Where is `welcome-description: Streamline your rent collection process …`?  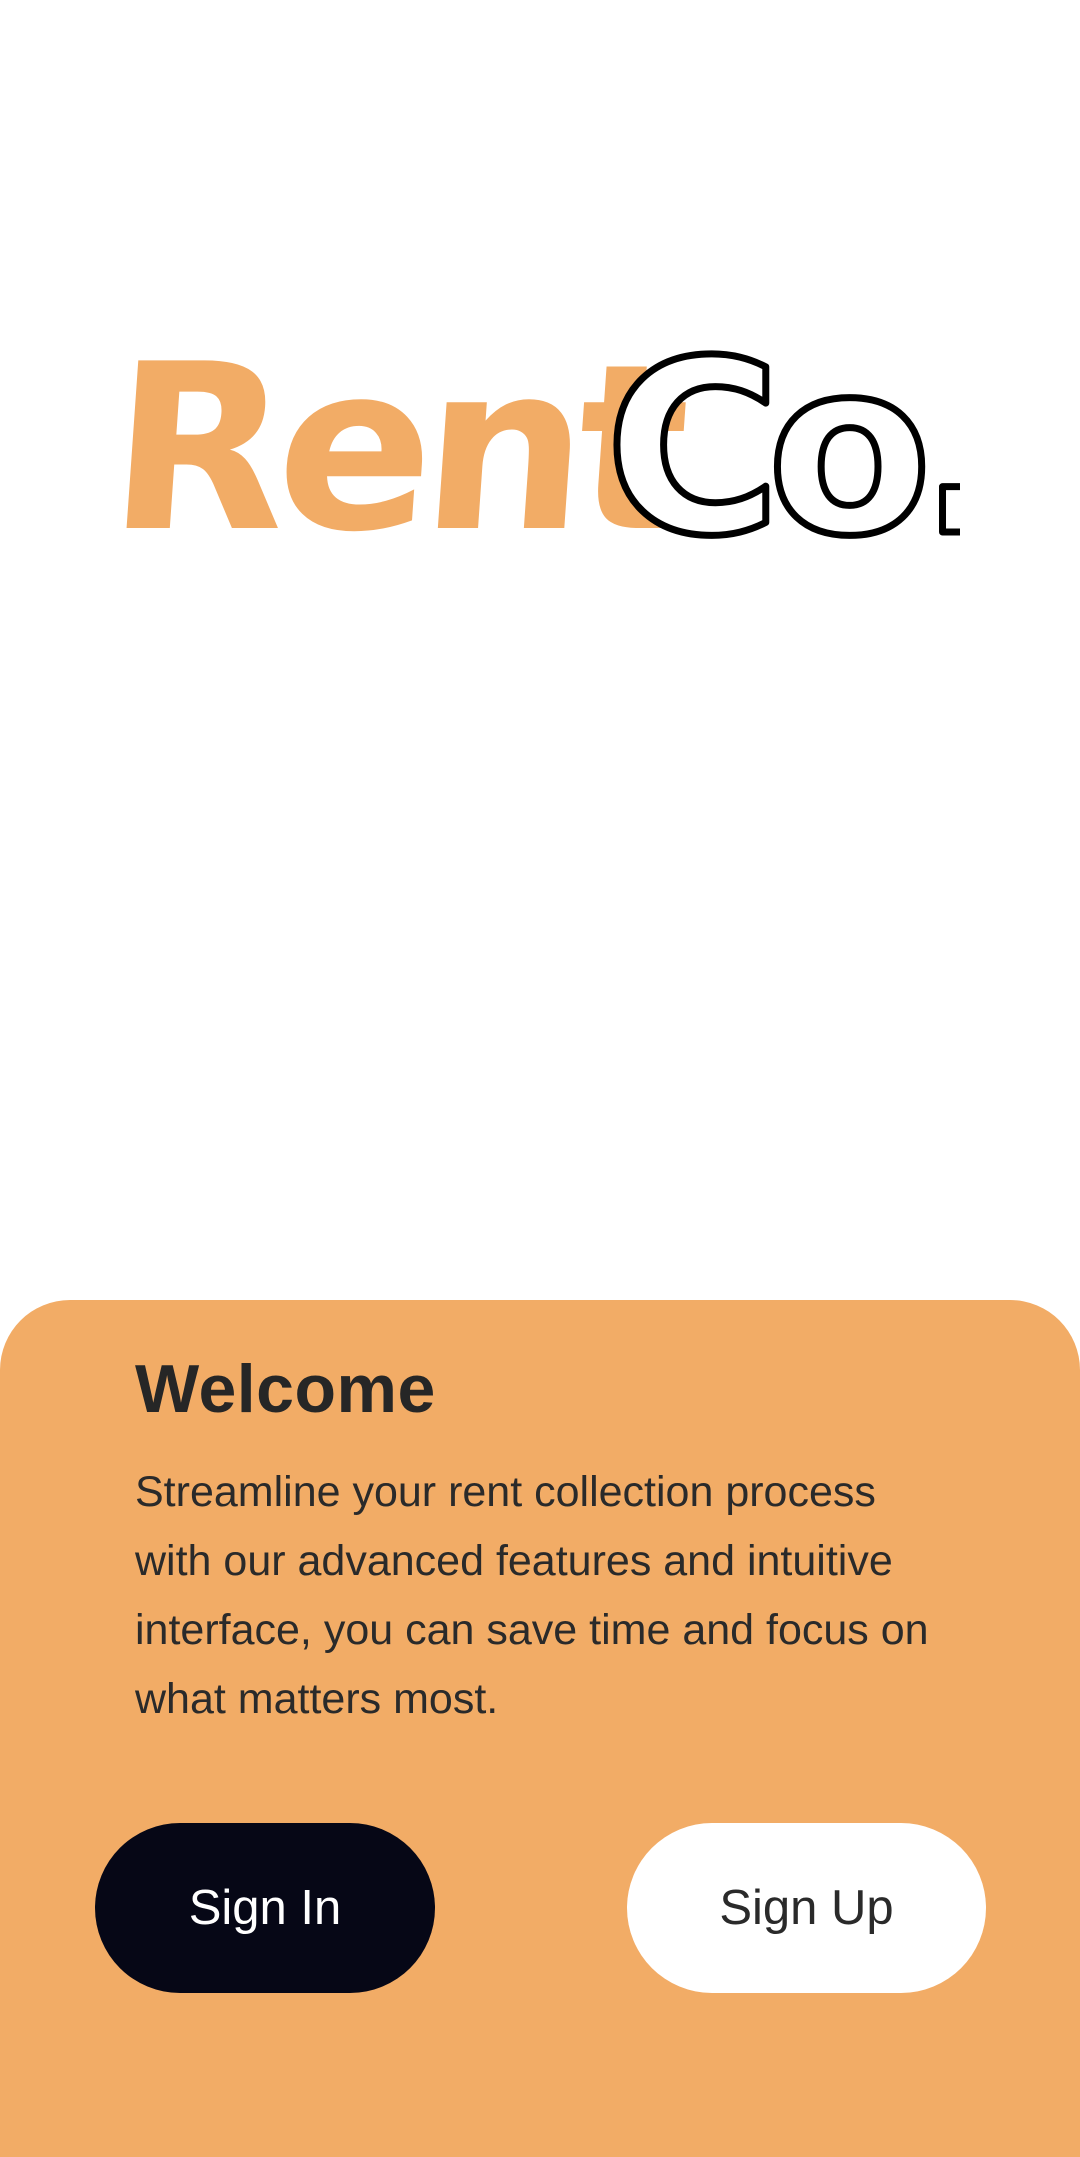 welcome-description: Streamline your rent collection process … is located at coordinates (532, 1595).